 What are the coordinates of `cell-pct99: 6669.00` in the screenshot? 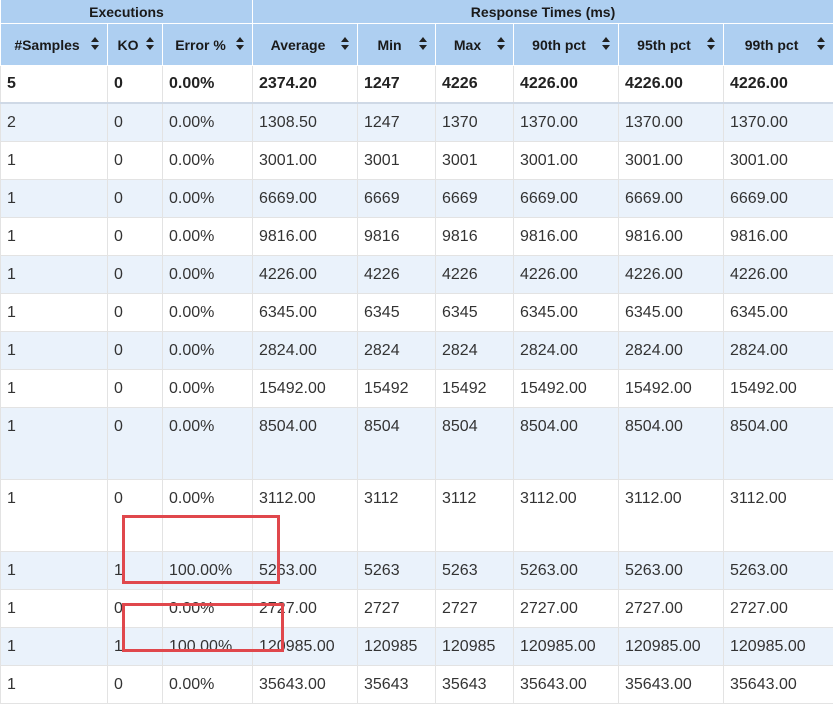 It's located at (778, 199).